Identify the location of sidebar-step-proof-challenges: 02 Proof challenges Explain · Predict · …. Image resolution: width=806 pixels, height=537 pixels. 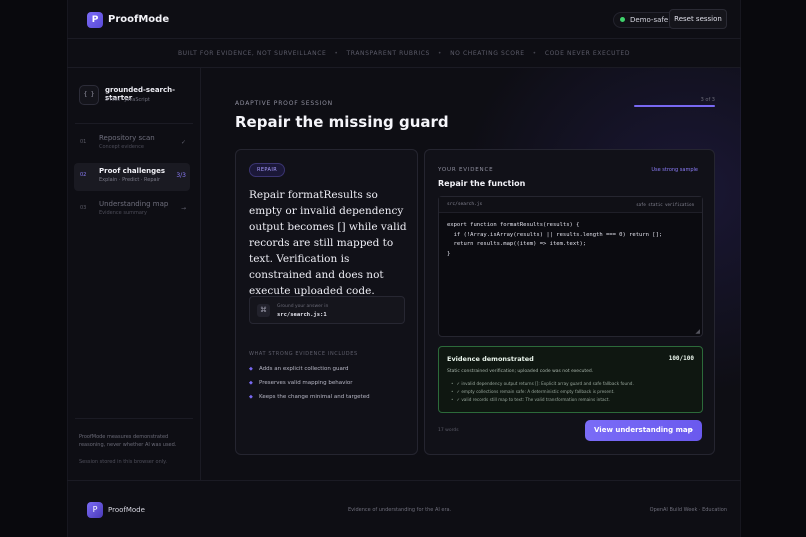
(132, 177).